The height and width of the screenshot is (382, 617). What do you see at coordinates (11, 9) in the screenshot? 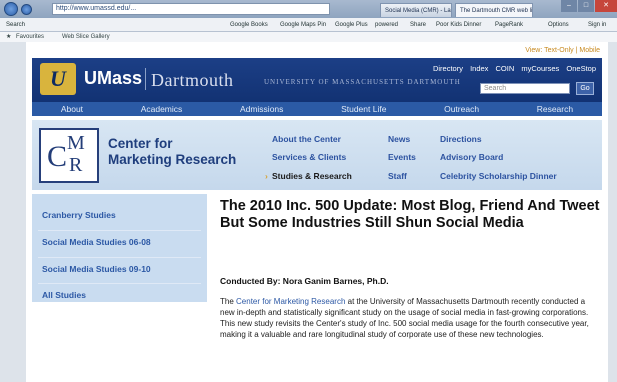
I see `back-icon` at bounding box center [11, 9].